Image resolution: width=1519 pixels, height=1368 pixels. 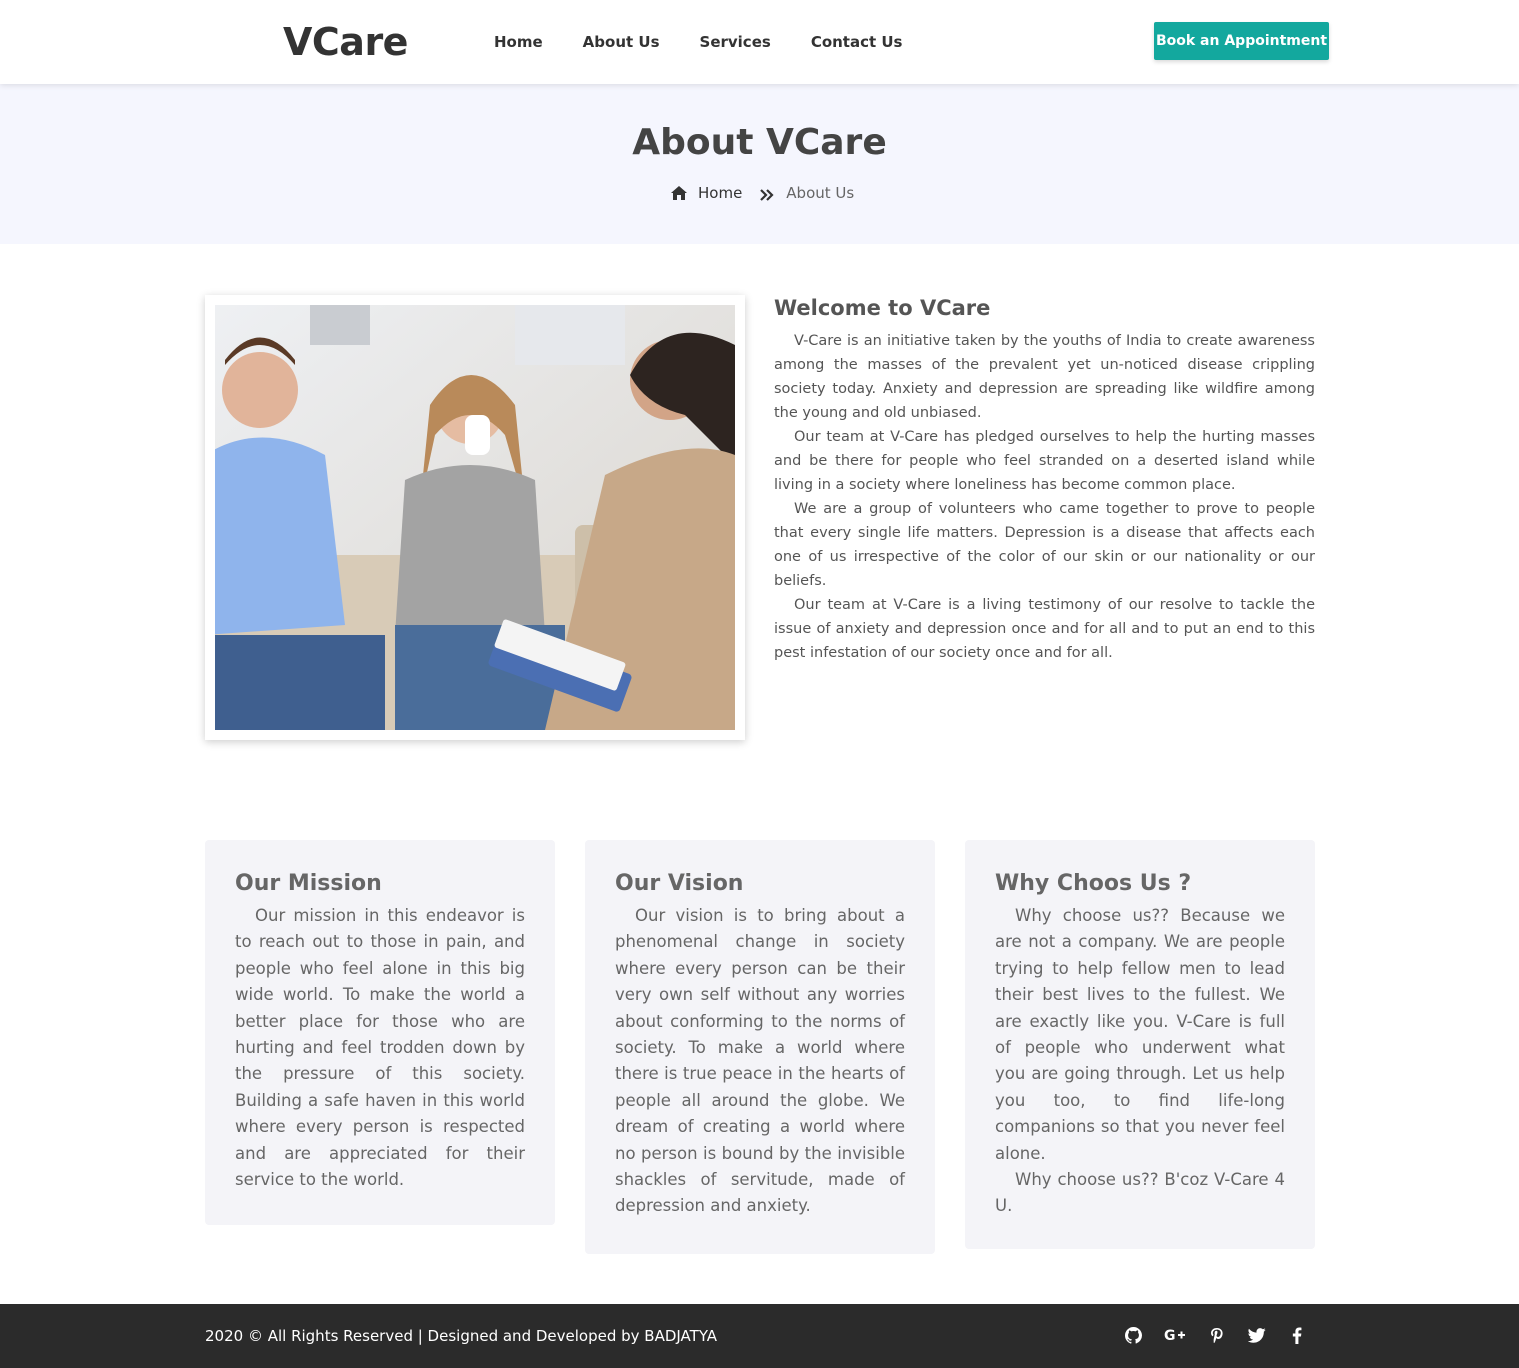 What do you see at coordinates (308, 883) in the screenshot?
I see `card-title: Our Mission` at bounding box center [308, 883].